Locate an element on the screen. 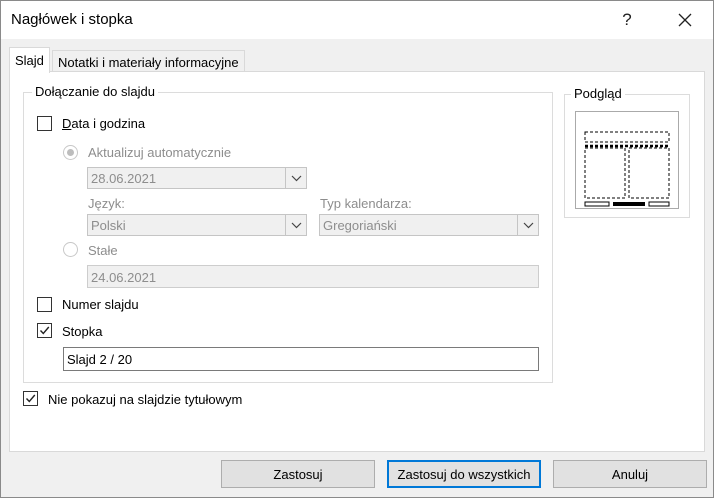 Image resolution: width=714 pixels, height=498 pixels. footer-text-value: Slajd 2 / 20 is located at coordinates (100, 359).